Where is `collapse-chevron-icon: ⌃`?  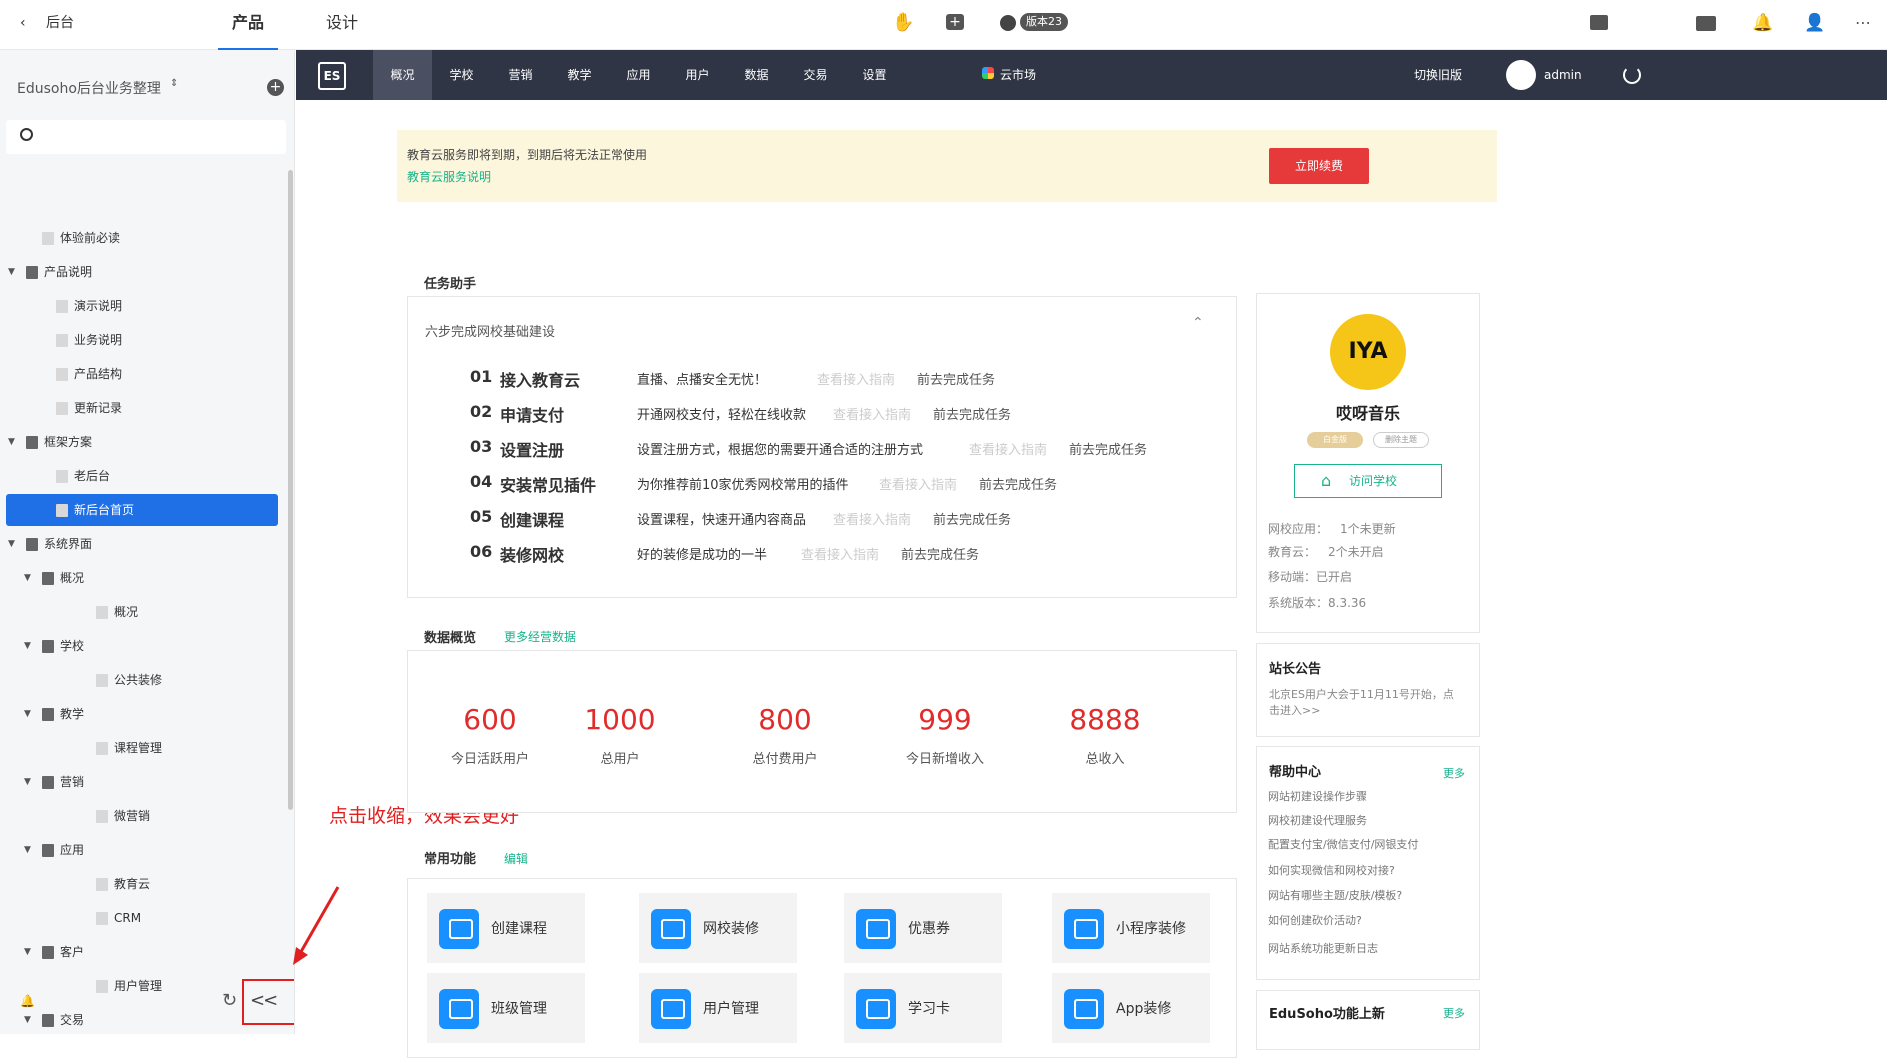 collapse-chevron-icon: ⌃ is located at coordinates (1198, 323).